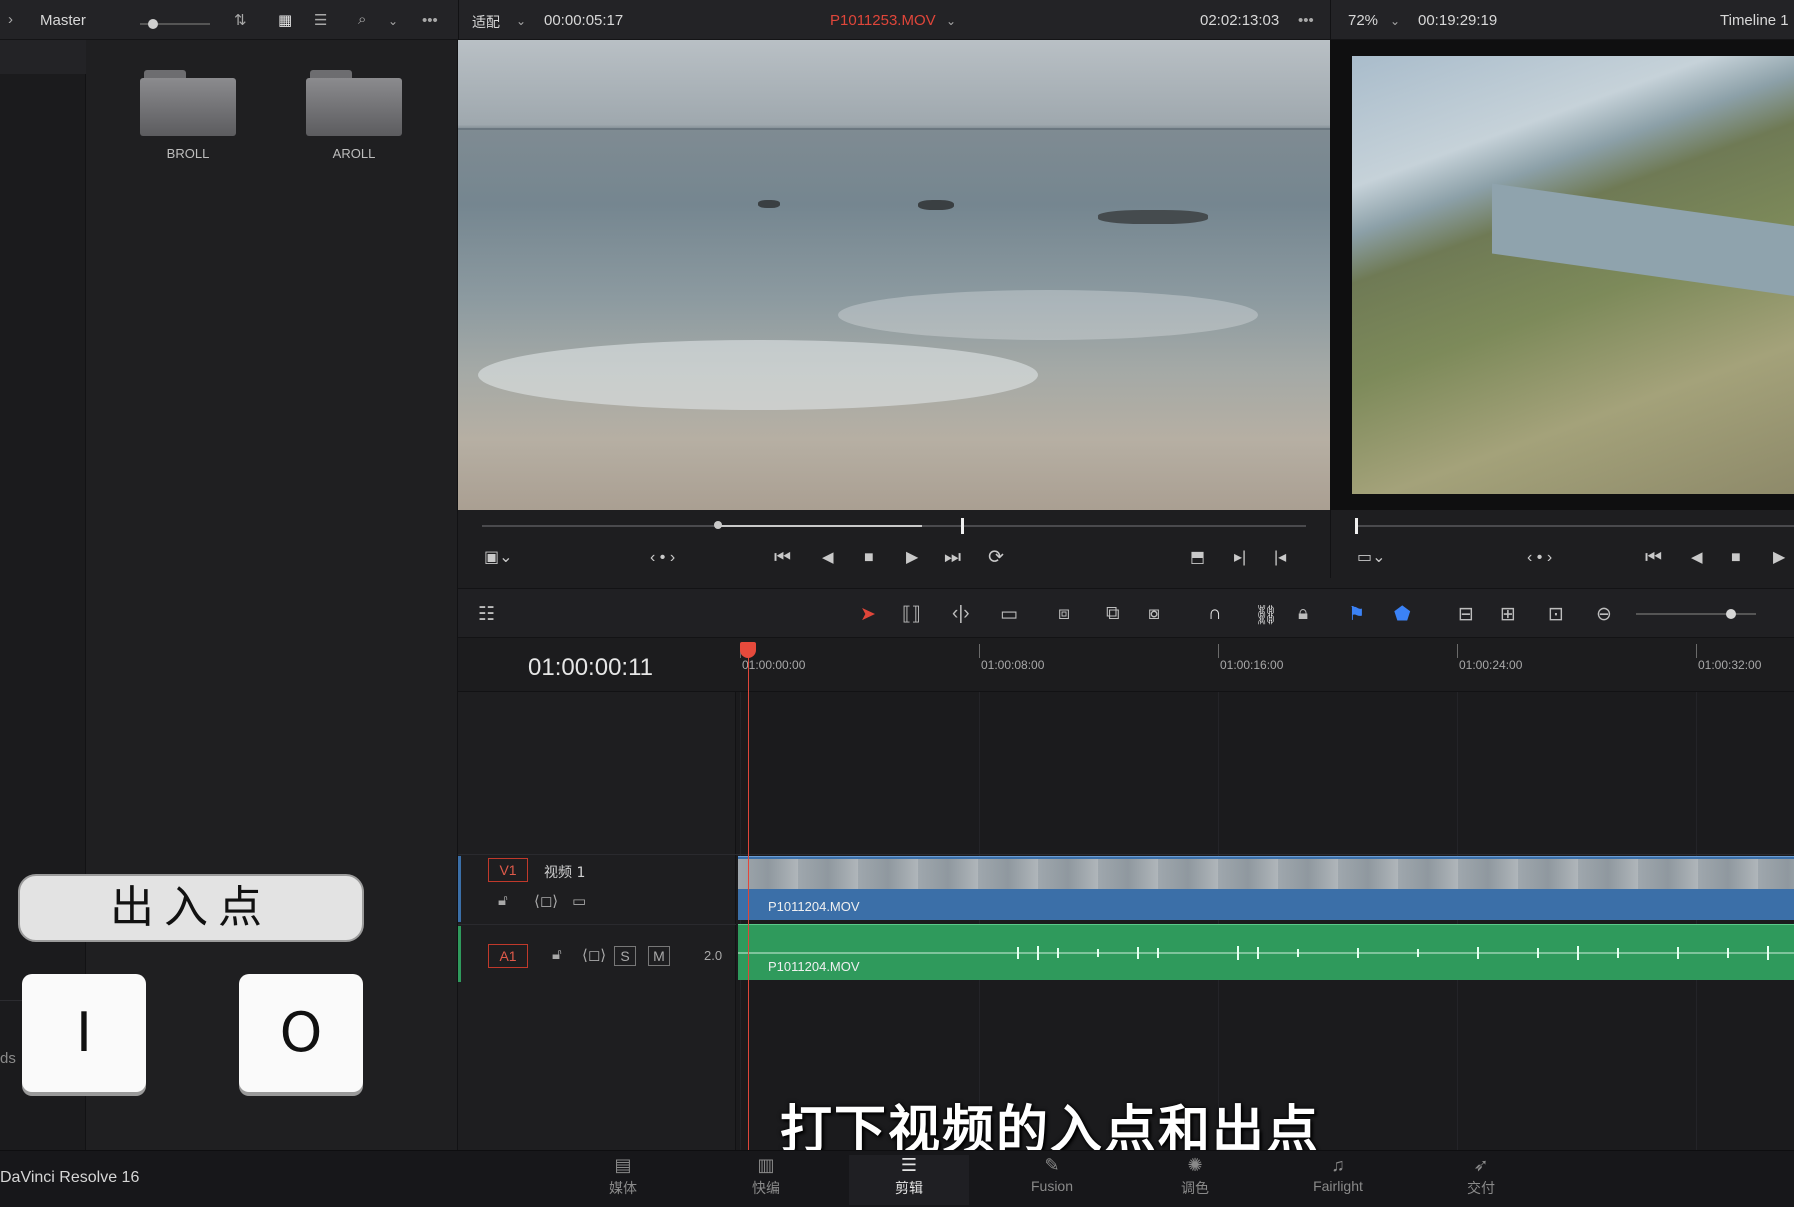  Describe the element at coordinates (43, 57) in the screenshot. I see `selected-bin-row` at that location.